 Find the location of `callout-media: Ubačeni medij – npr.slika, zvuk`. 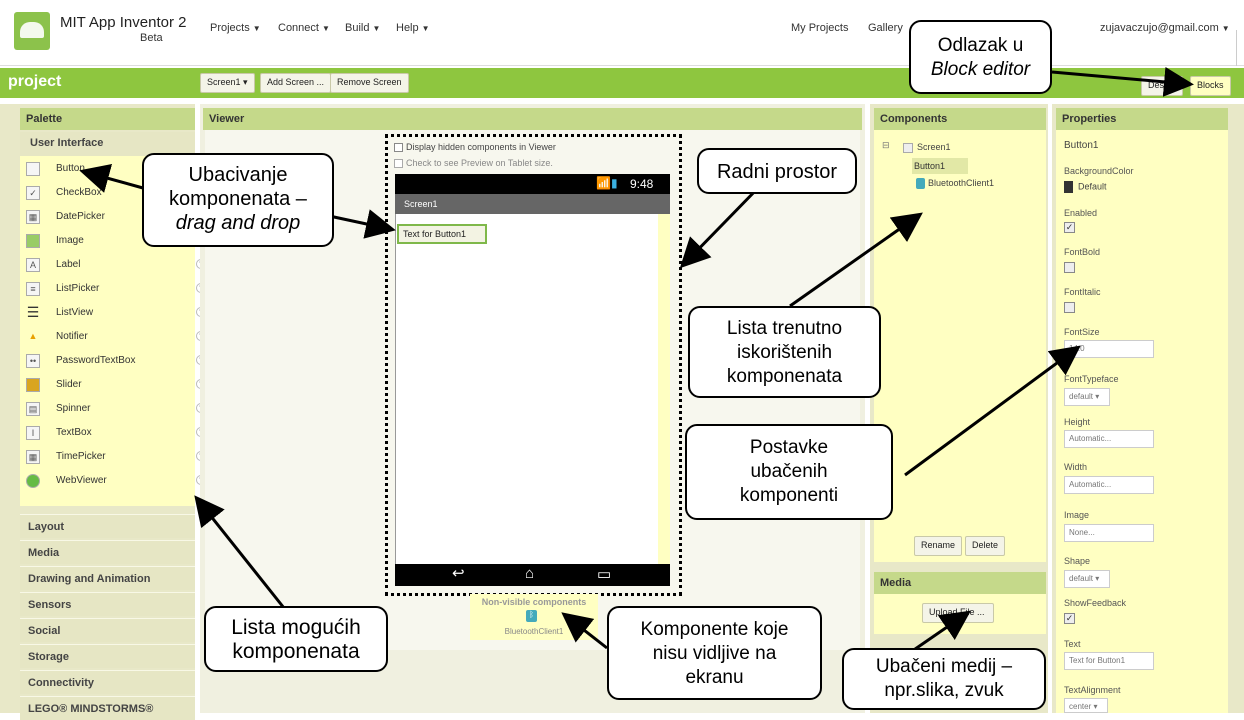

callout-media: Ubačeni medij – npr.slika, zvuk is located at coordinates (944, 679).